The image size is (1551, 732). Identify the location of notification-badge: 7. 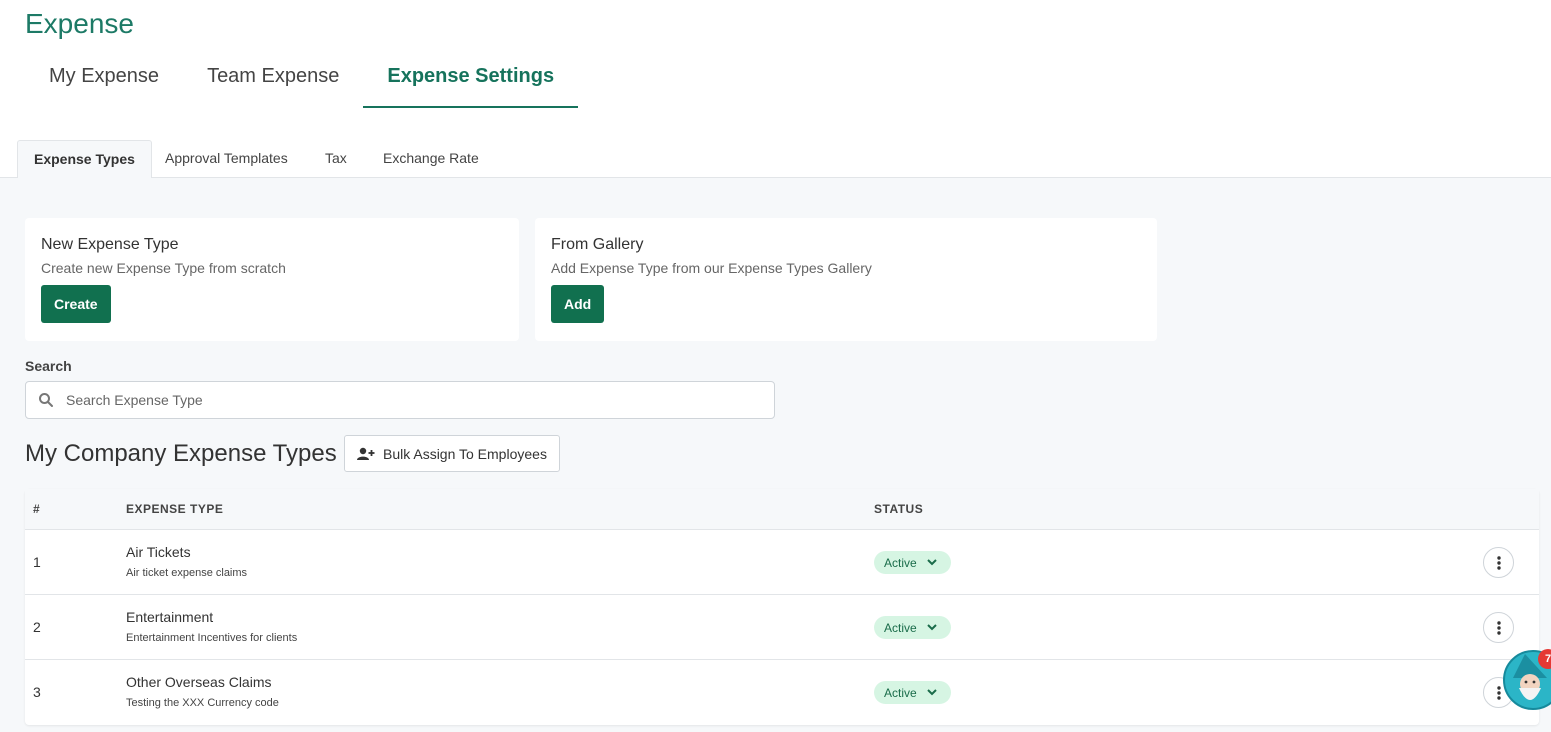
(1544, 659).